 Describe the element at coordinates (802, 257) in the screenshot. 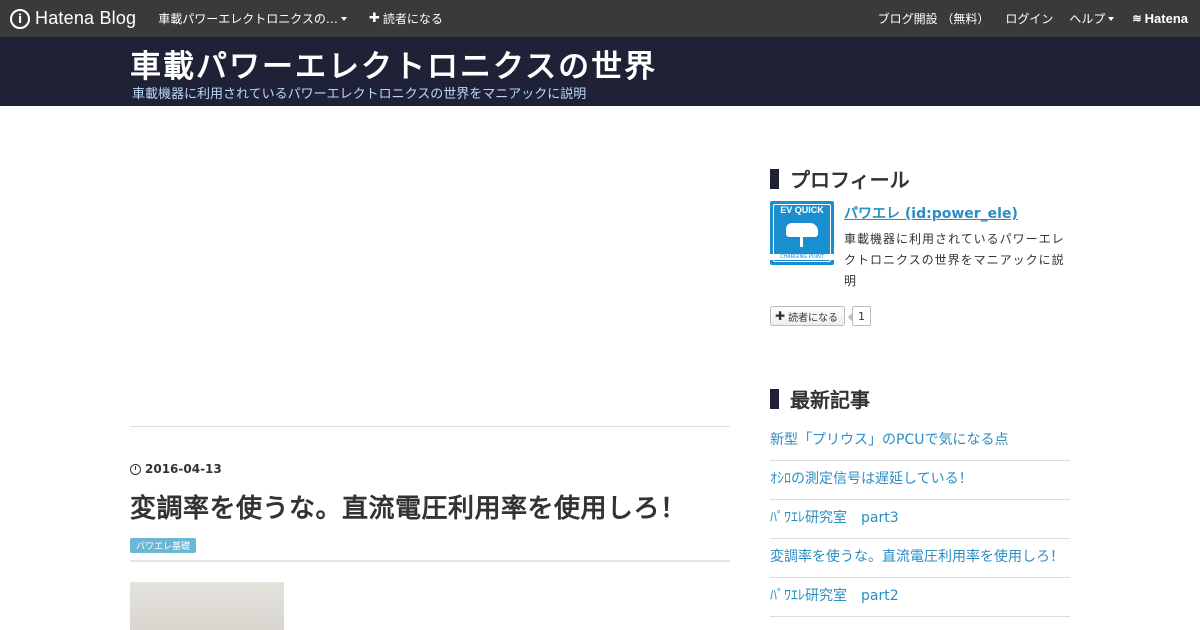

I see `avatar-subtext: CHARGING POINT` at that location.